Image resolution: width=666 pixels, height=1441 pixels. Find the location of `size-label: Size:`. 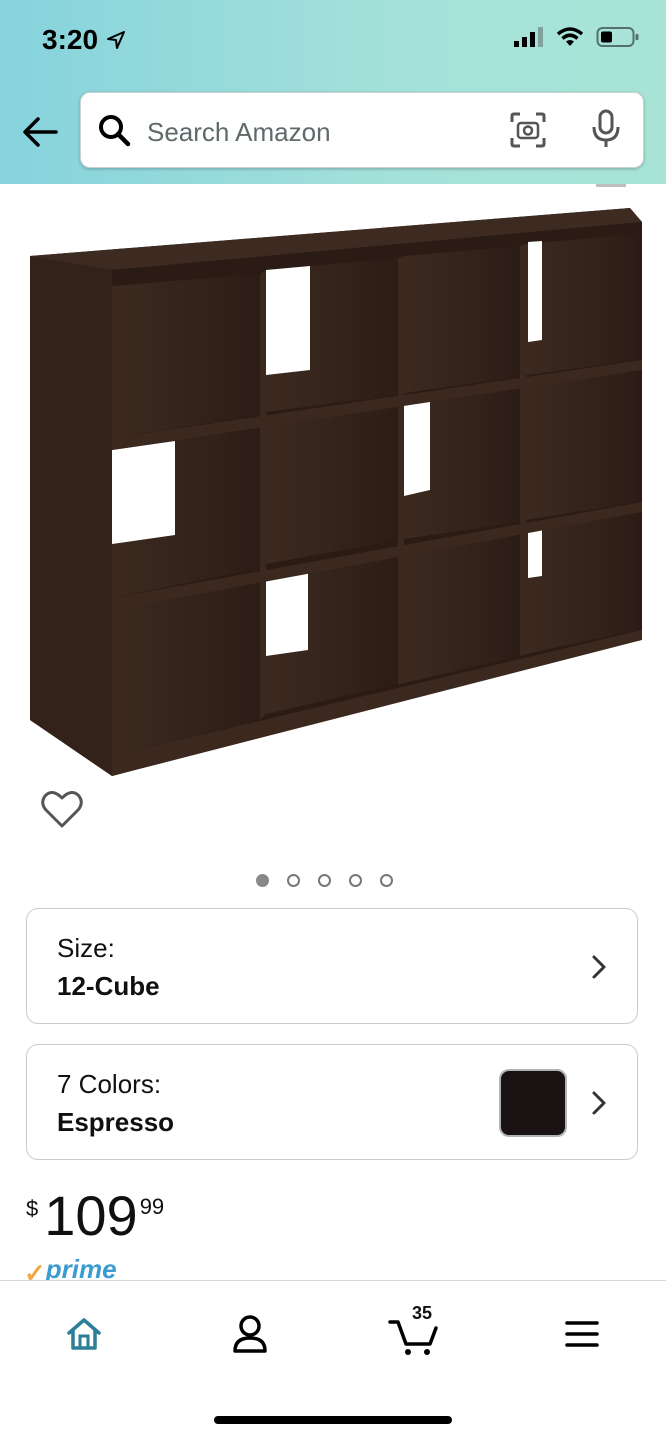

size-label: Size: is located at coordinates (86, 948).